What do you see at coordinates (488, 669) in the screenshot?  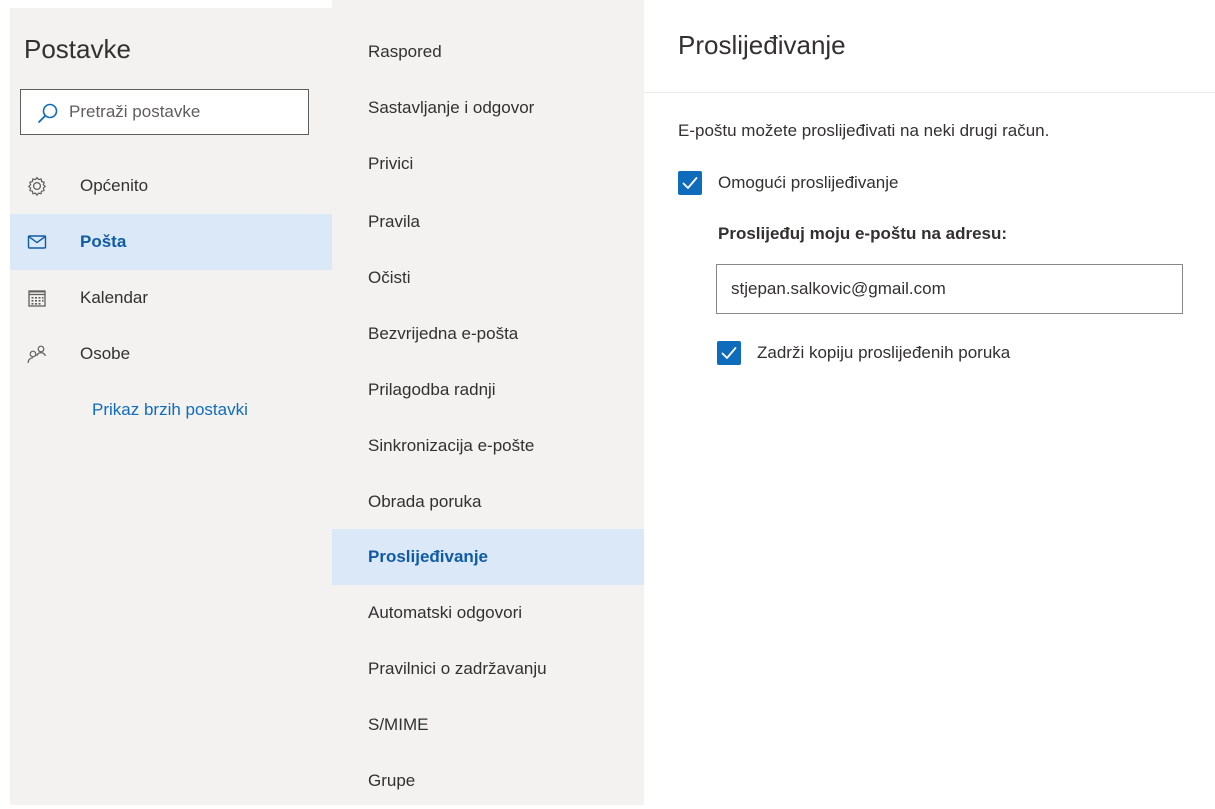 I see `category-item-retention-policies: Pravilnici o zadržavanju` at bounding box center [488, 669].